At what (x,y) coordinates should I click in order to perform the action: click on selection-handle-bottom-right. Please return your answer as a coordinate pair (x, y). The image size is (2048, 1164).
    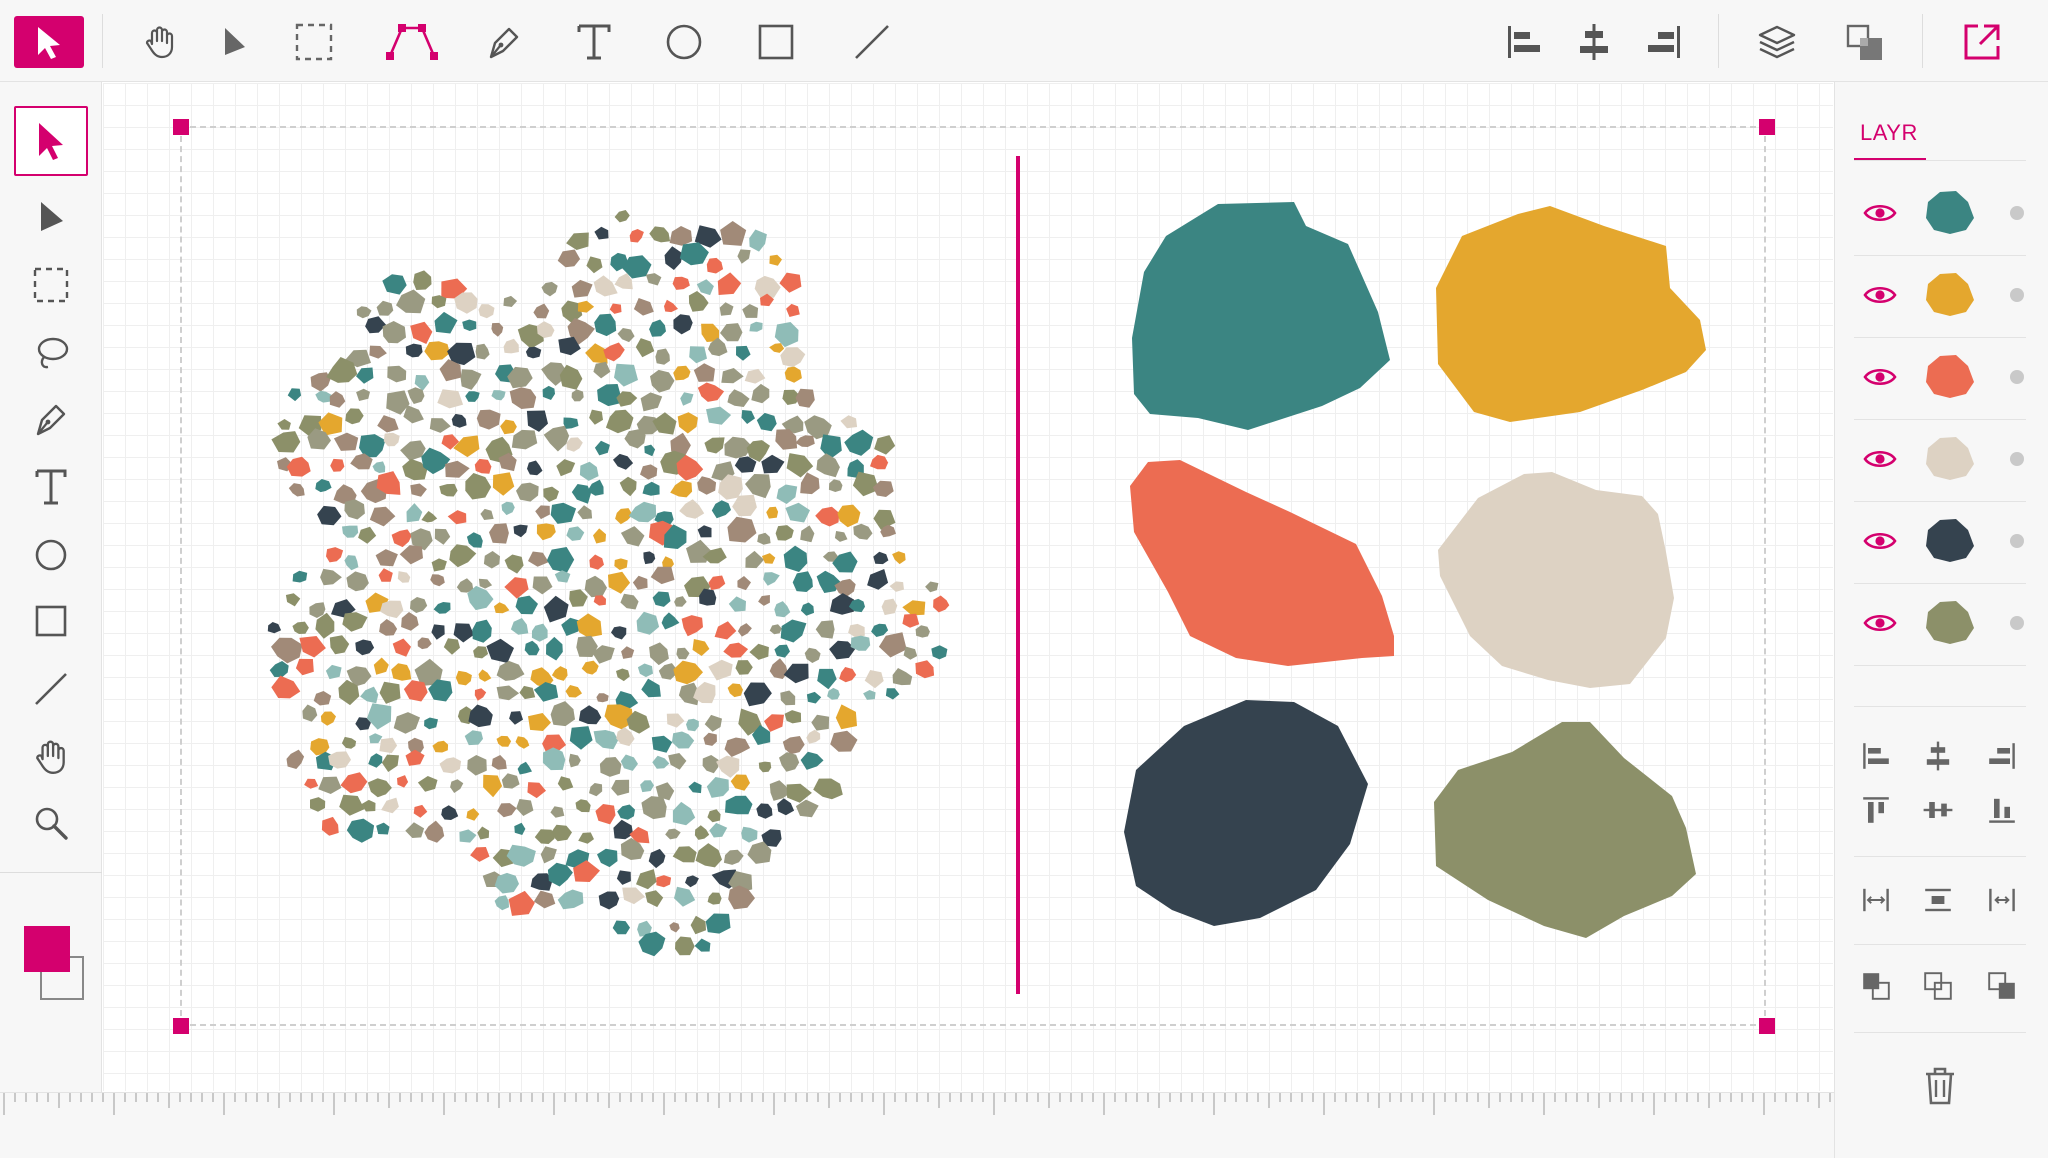
    Looking at the image, I should click on (1767, 1026).